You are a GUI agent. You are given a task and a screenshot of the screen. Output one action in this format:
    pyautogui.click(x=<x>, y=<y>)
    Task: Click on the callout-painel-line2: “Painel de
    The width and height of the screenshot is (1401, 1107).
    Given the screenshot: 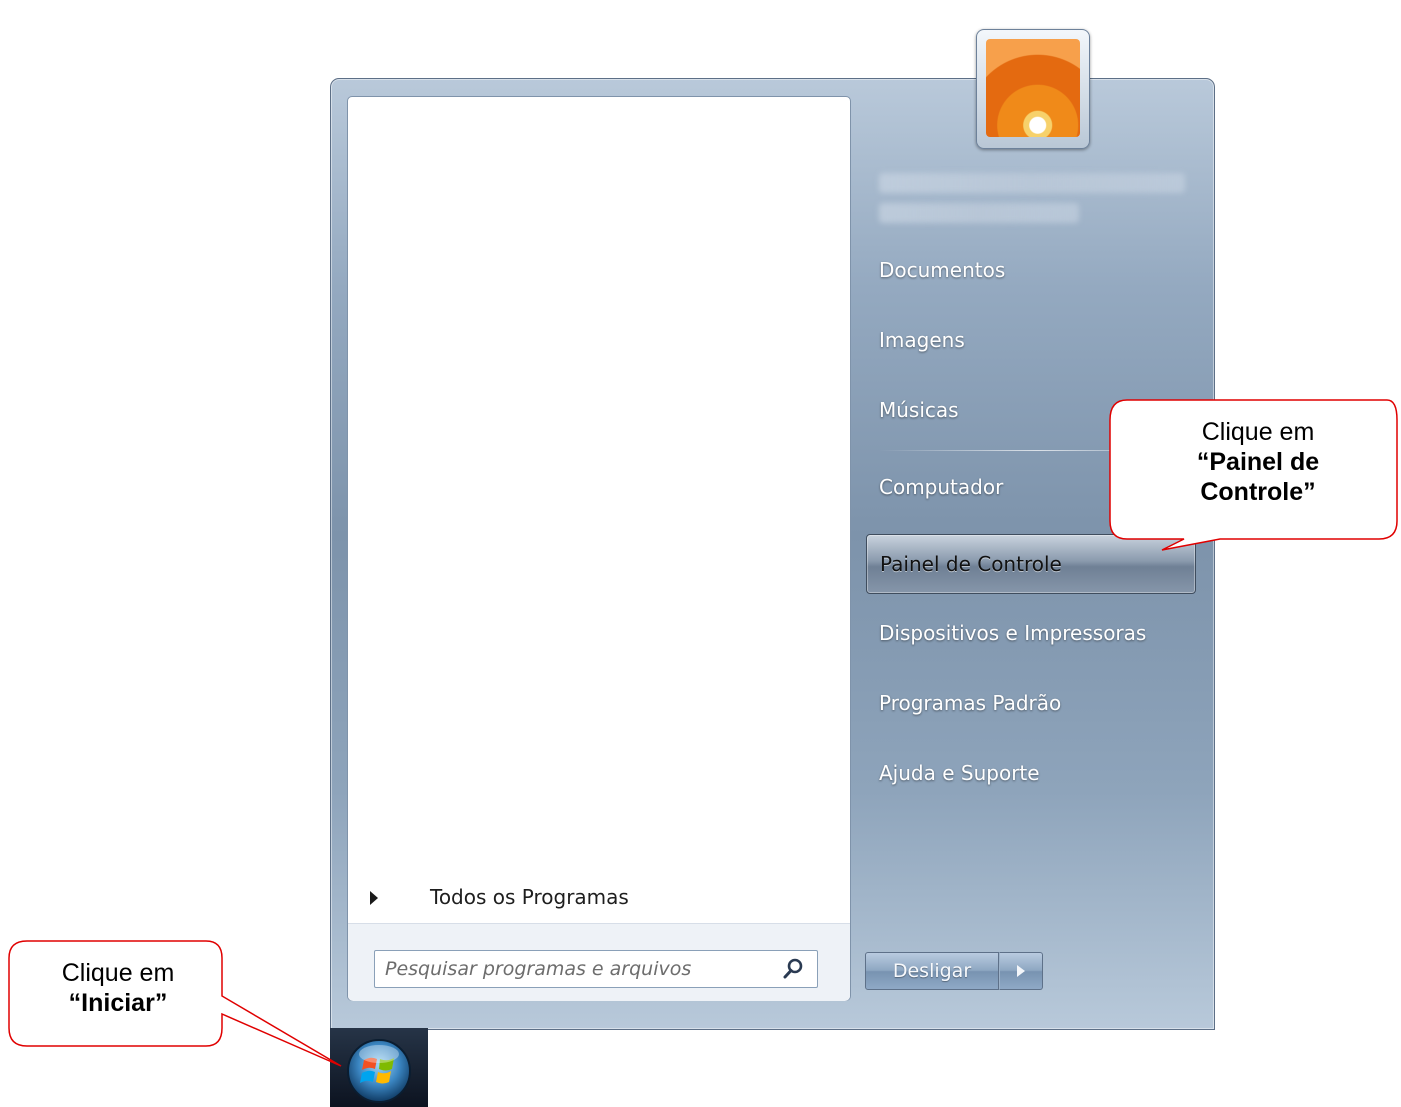 What is the action you would take?
    pyautogui.click(x=1258, y=462)
    